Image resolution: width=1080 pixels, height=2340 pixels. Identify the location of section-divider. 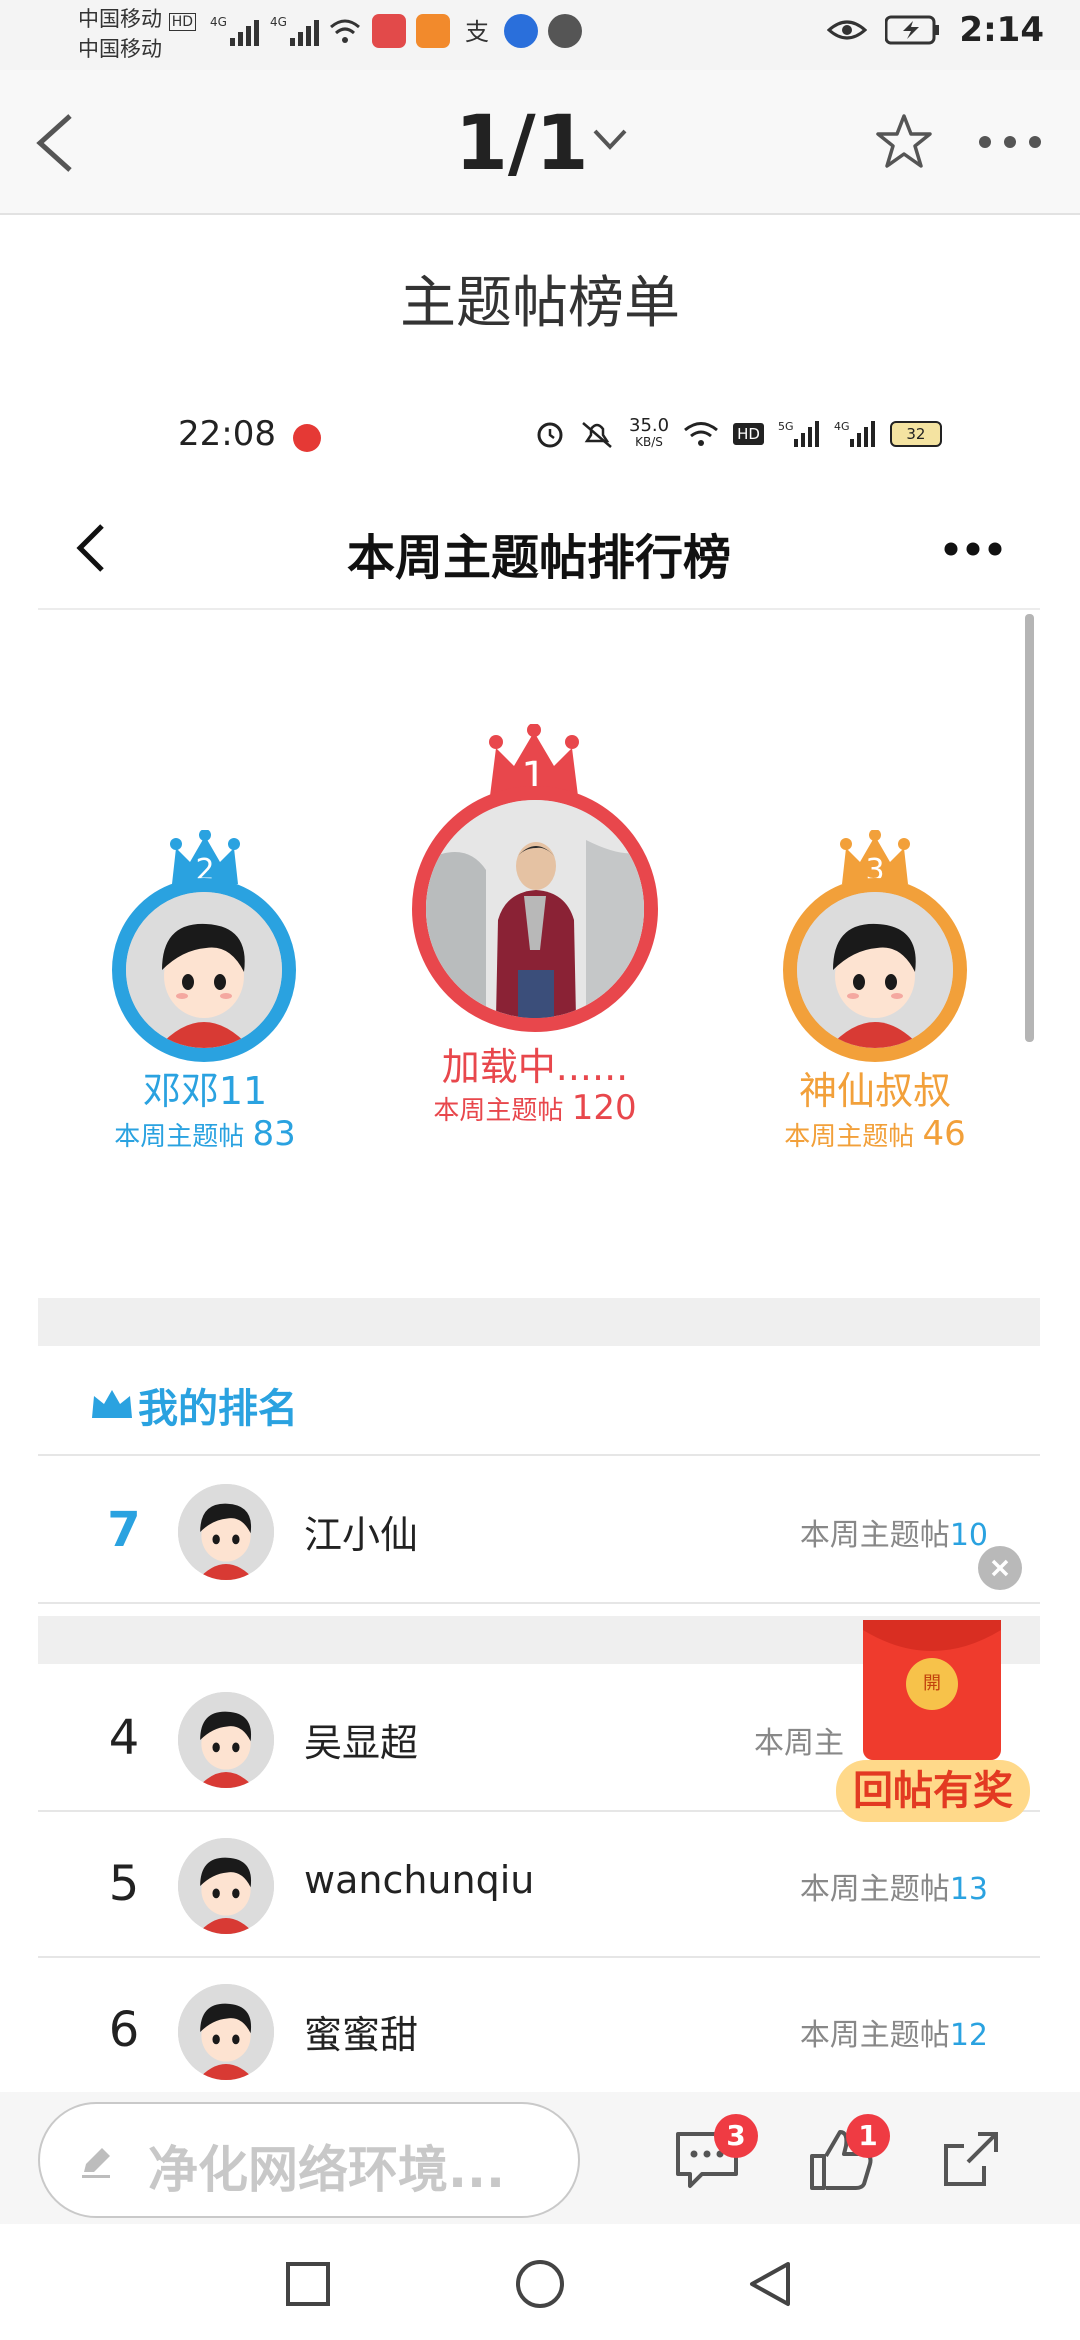
(539, 1322).